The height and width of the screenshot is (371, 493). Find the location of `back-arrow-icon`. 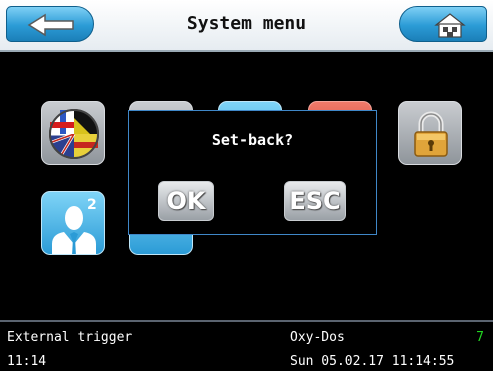

back-arrow-icon is located at coordinates (50, 25).